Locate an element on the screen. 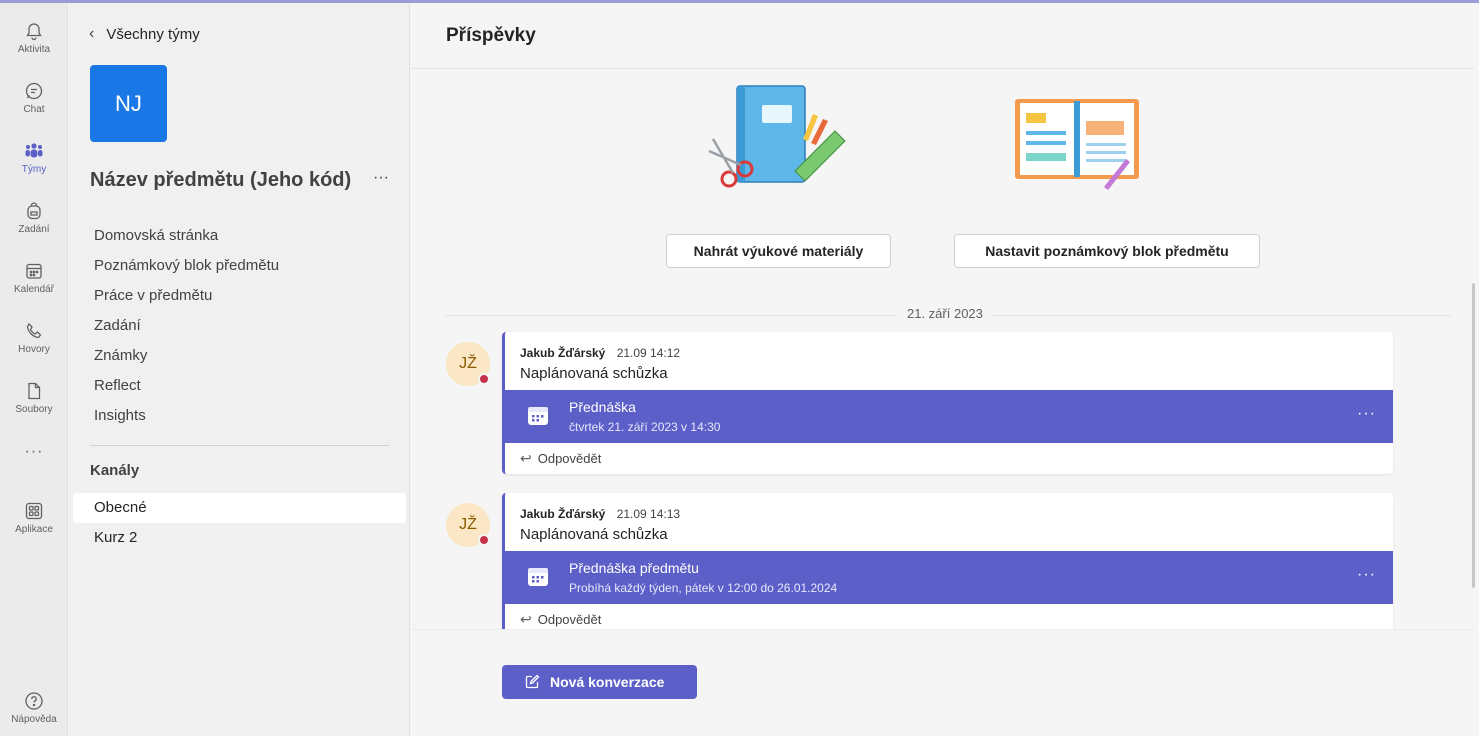 The image size is (1479, 736). scrollbar is located at coordinates (1473, 435).